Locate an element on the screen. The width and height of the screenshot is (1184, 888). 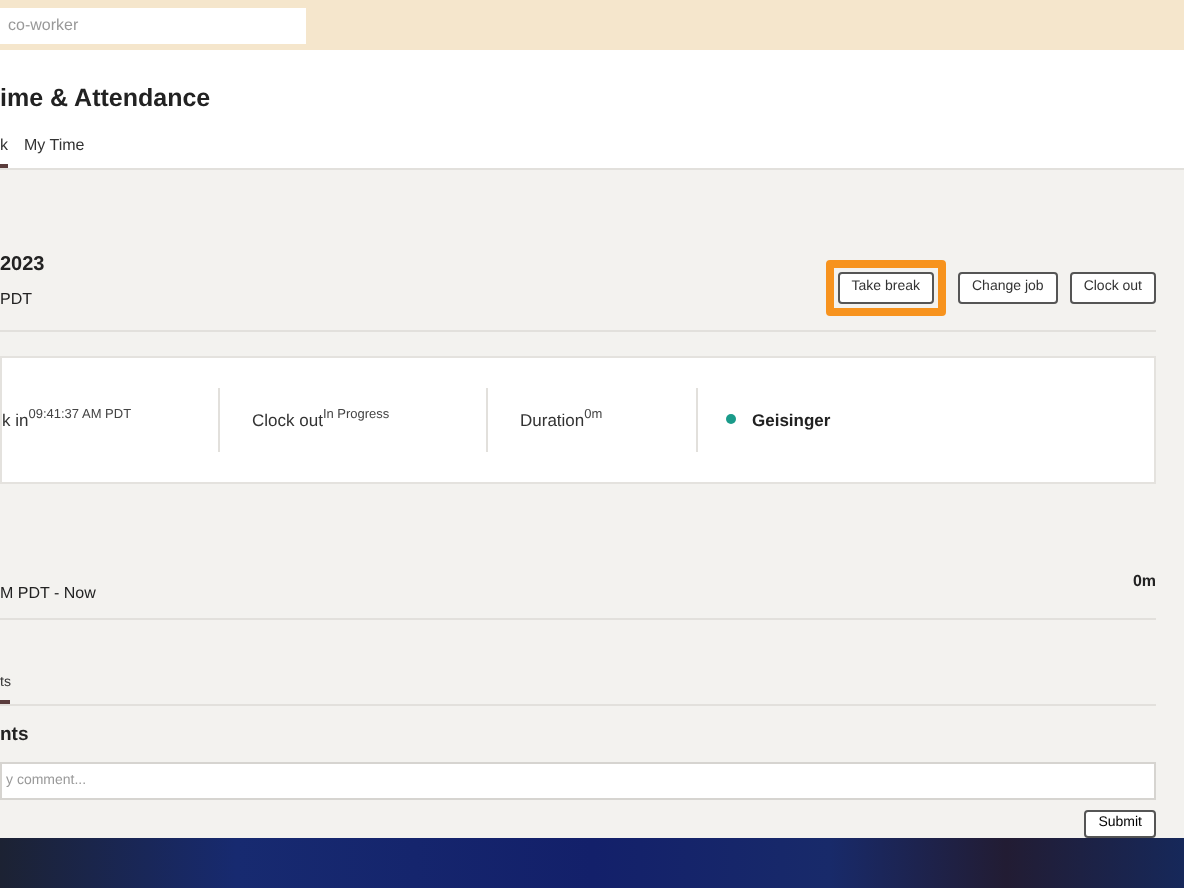
field-label: k in is located at coordinates (15, 419).